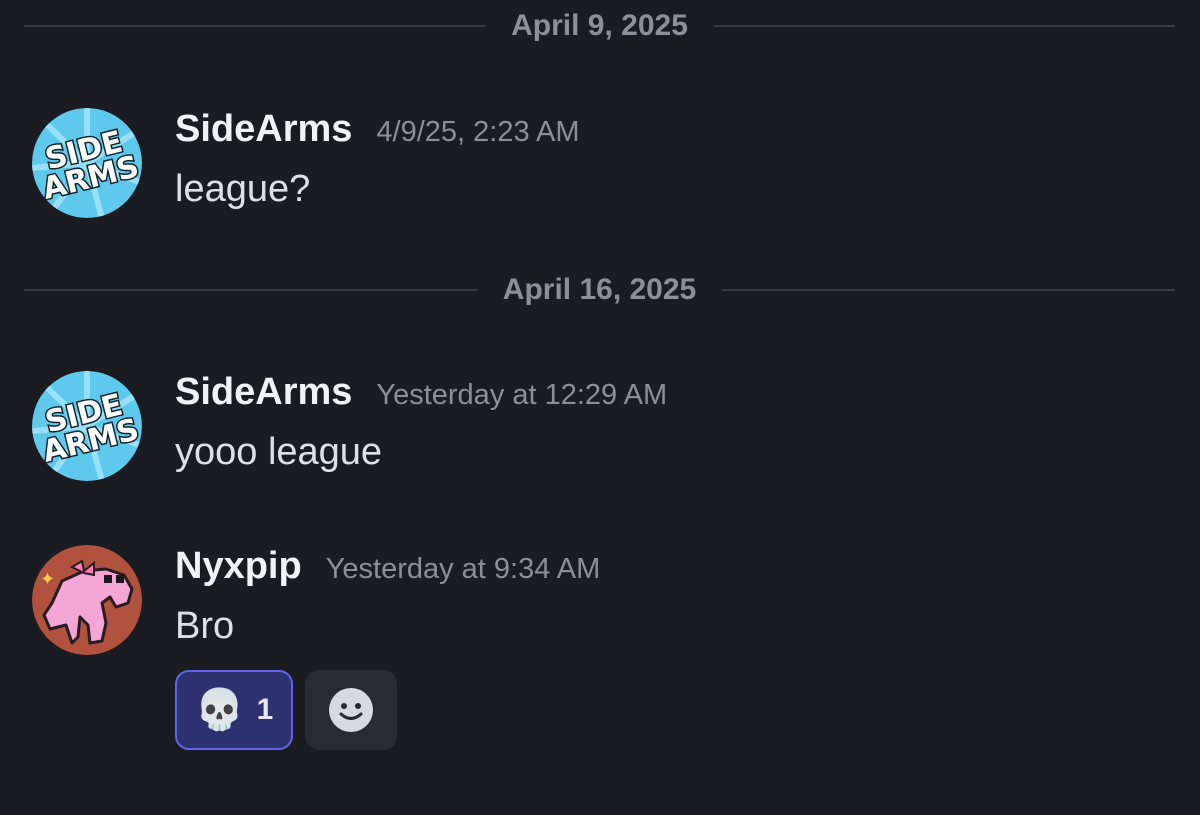 The width and height of the screenshot is (1200, 815). I want to click on divider-date: April 16, 2025, so click(599, 289).